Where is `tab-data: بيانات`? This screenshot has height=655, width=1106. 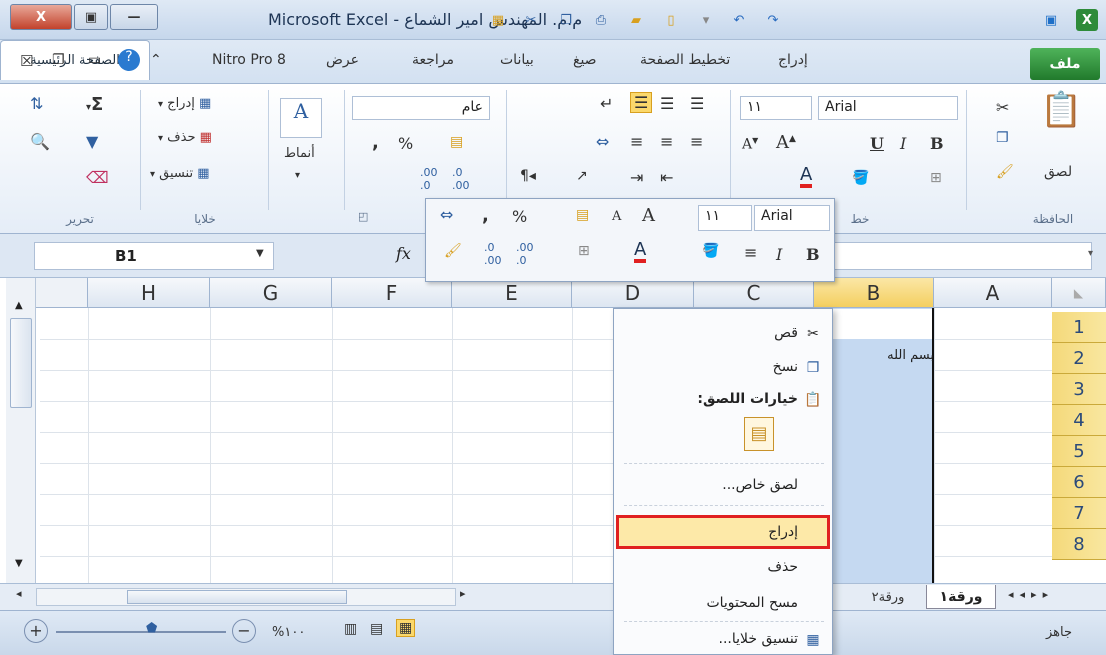 tab-data: بيانات is located at coordinates (517, 60).